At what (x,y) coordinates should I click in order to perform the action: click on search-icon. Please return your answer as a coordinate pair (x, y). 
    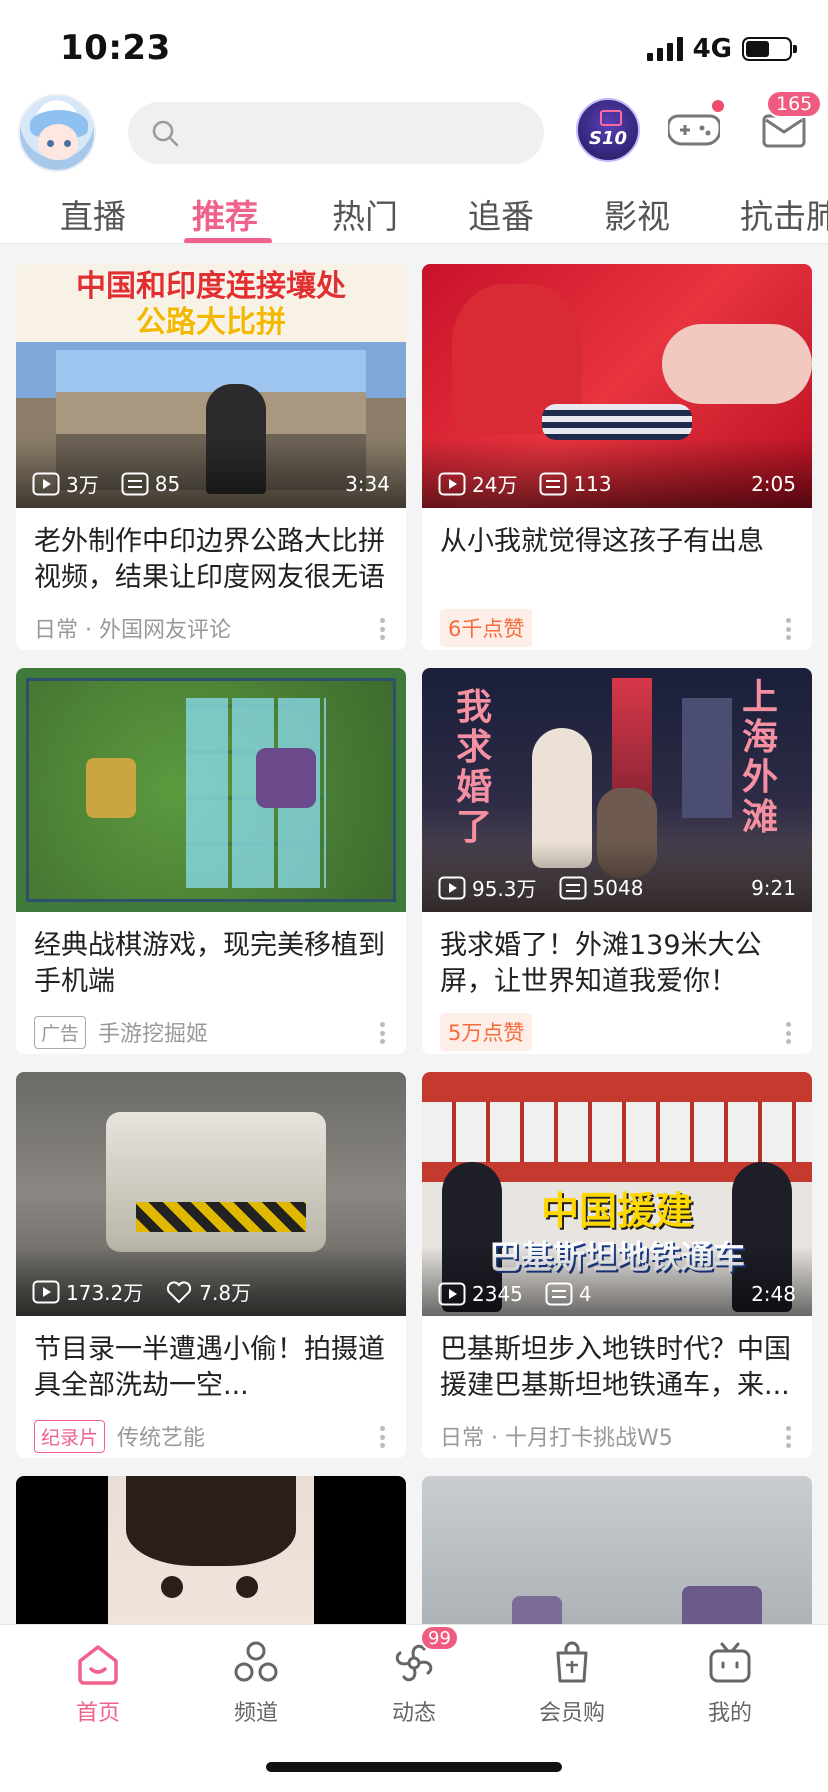
    Looking at the image, I should click on (165, 133).